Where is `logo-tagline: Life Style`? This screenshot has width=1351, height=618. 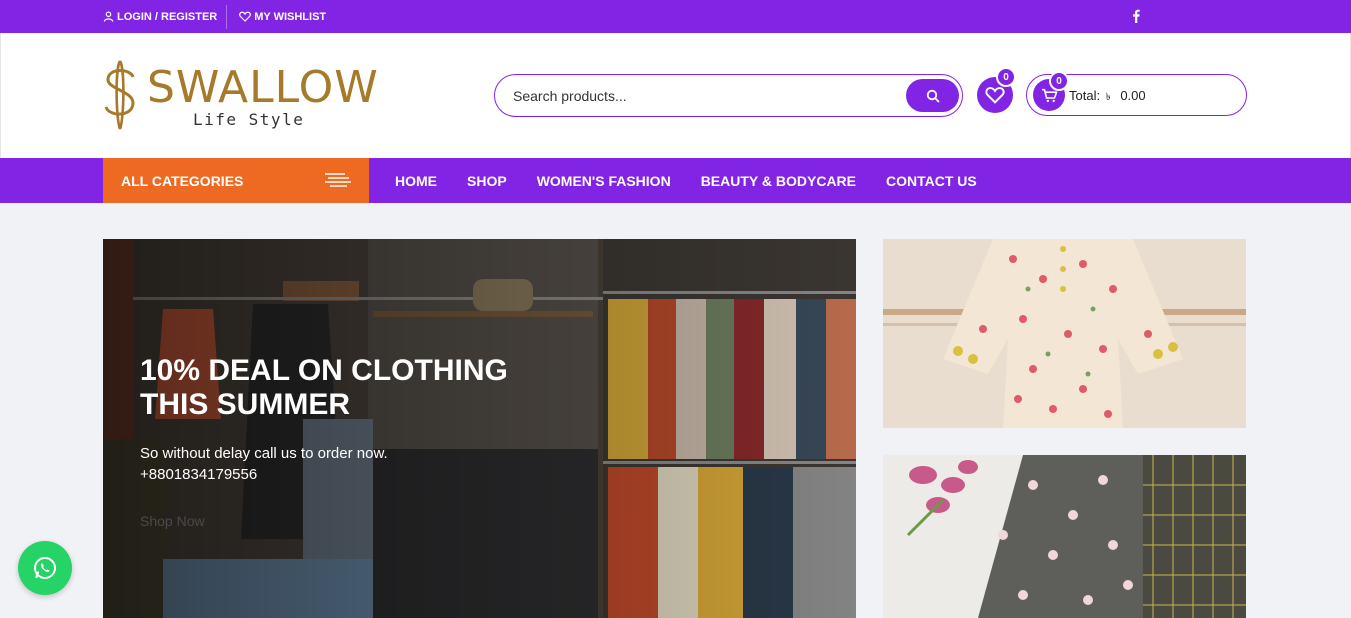
logo-tagline: Life Style is located at coordinates (249, 119).